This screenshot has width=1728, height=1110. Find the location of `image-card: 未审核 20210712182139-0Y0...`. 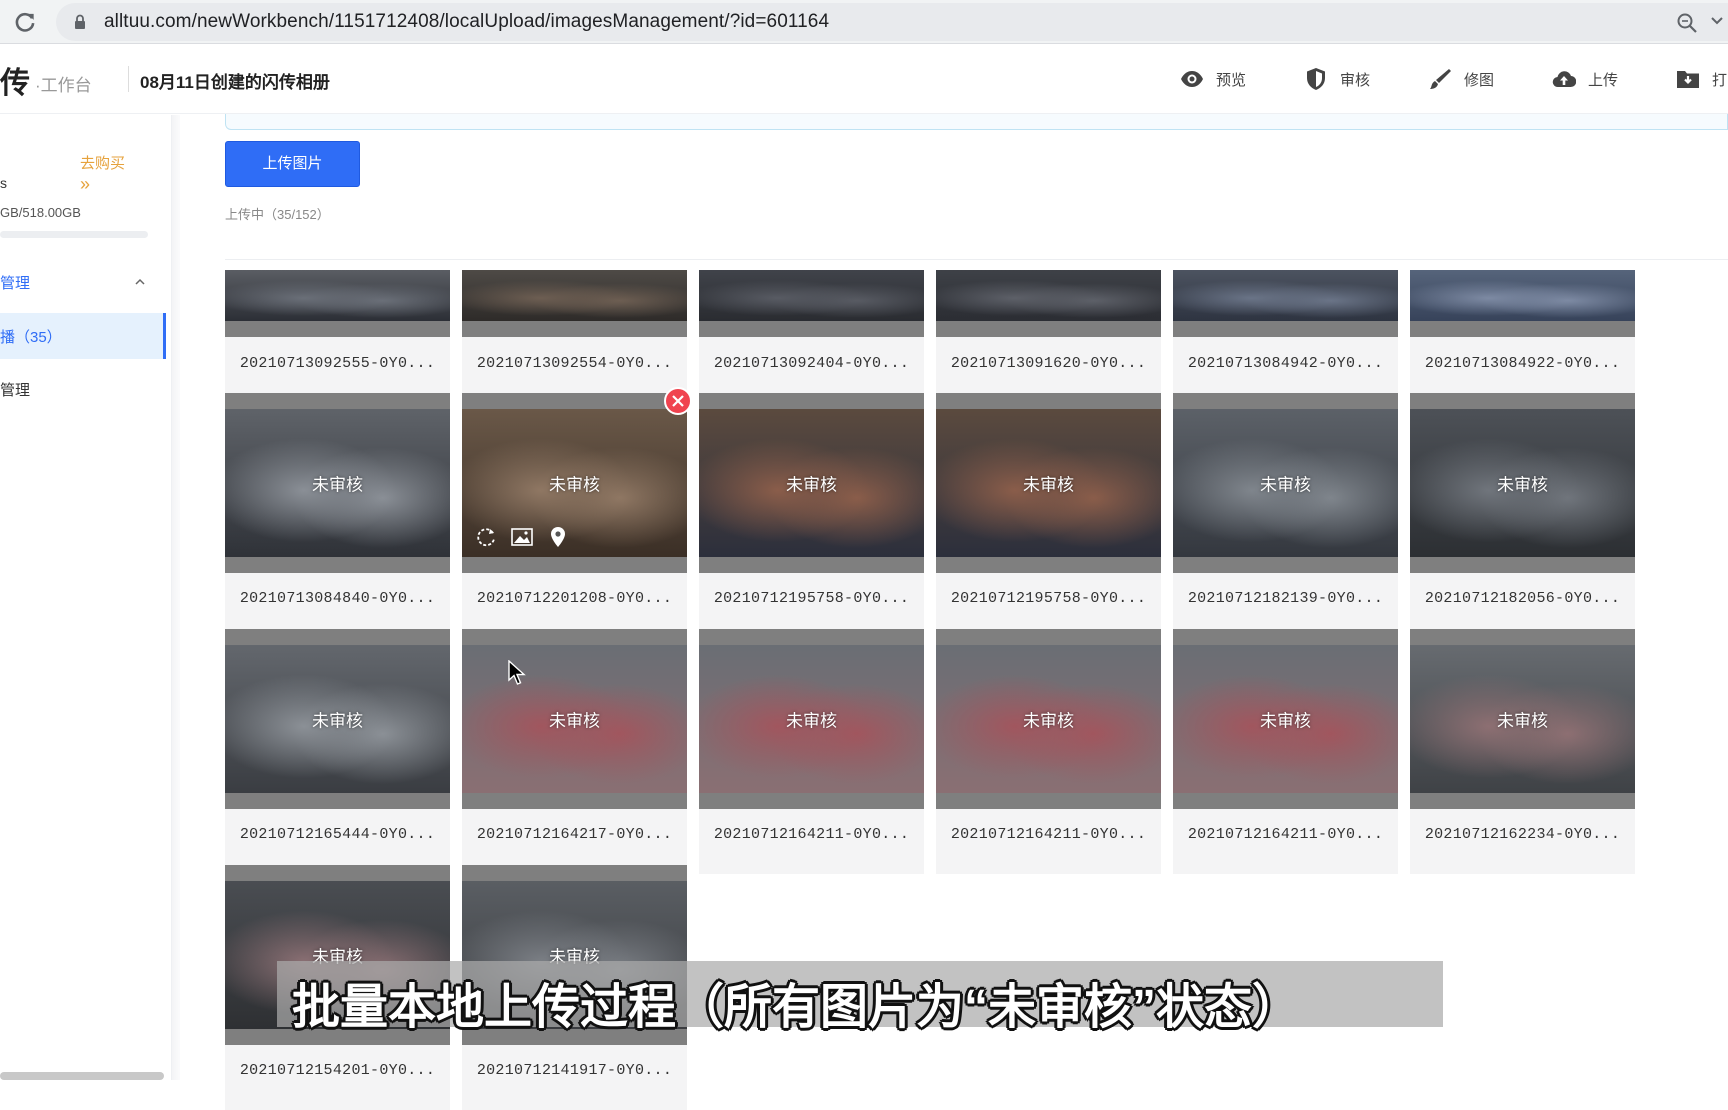

image-card: 未审核 20210712182139-0Y0... is located at coordinates (1285, 515).